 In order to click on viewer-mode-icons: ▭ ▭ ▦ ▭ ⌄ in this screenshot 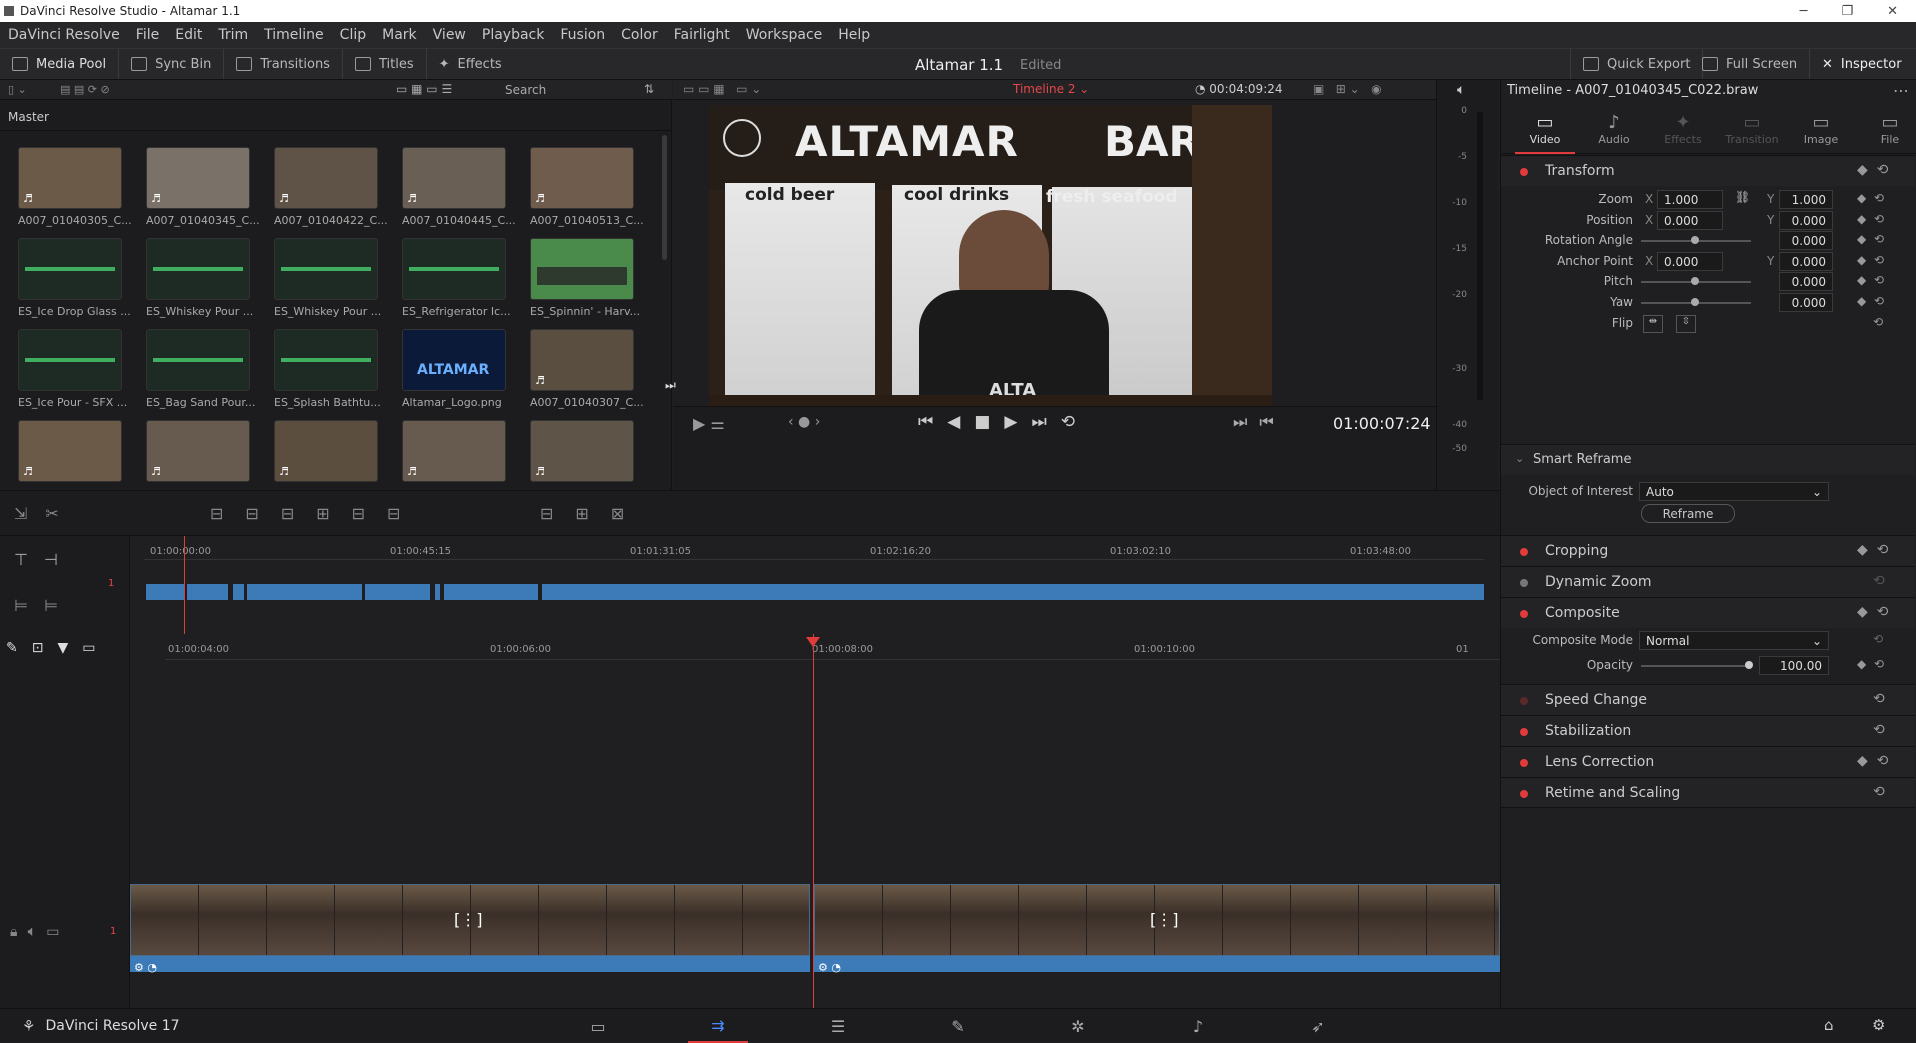, I will do `click(722, 89)`.